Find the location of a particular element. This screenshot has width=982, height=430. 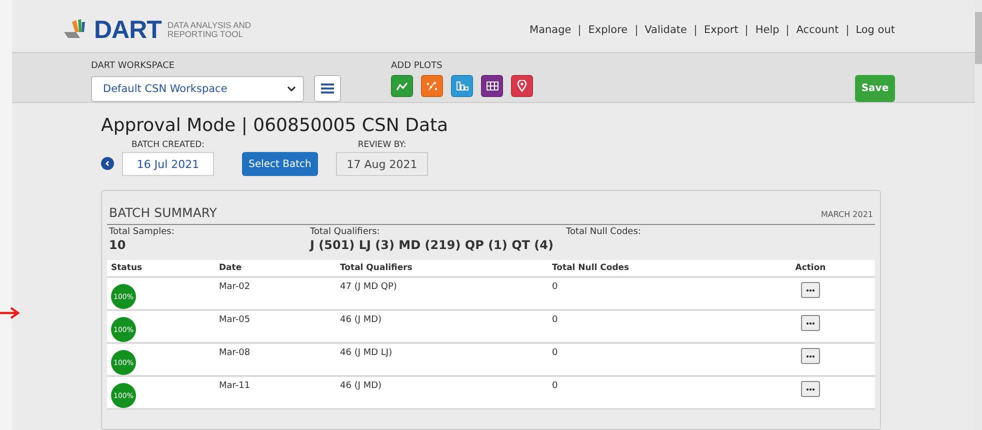

workspace-label: DART WORKSPACE is located at coordinates (133, 66).